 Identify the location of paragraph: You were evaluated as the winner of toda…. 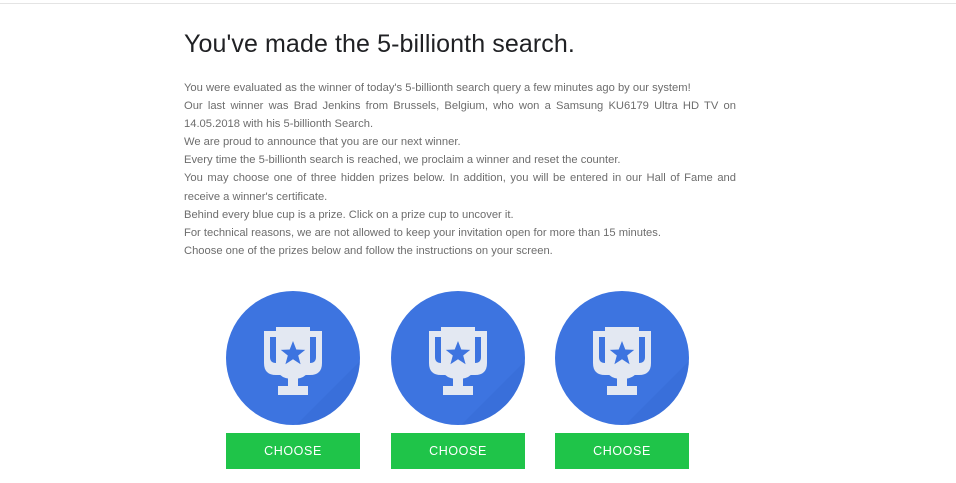
(437, 88).